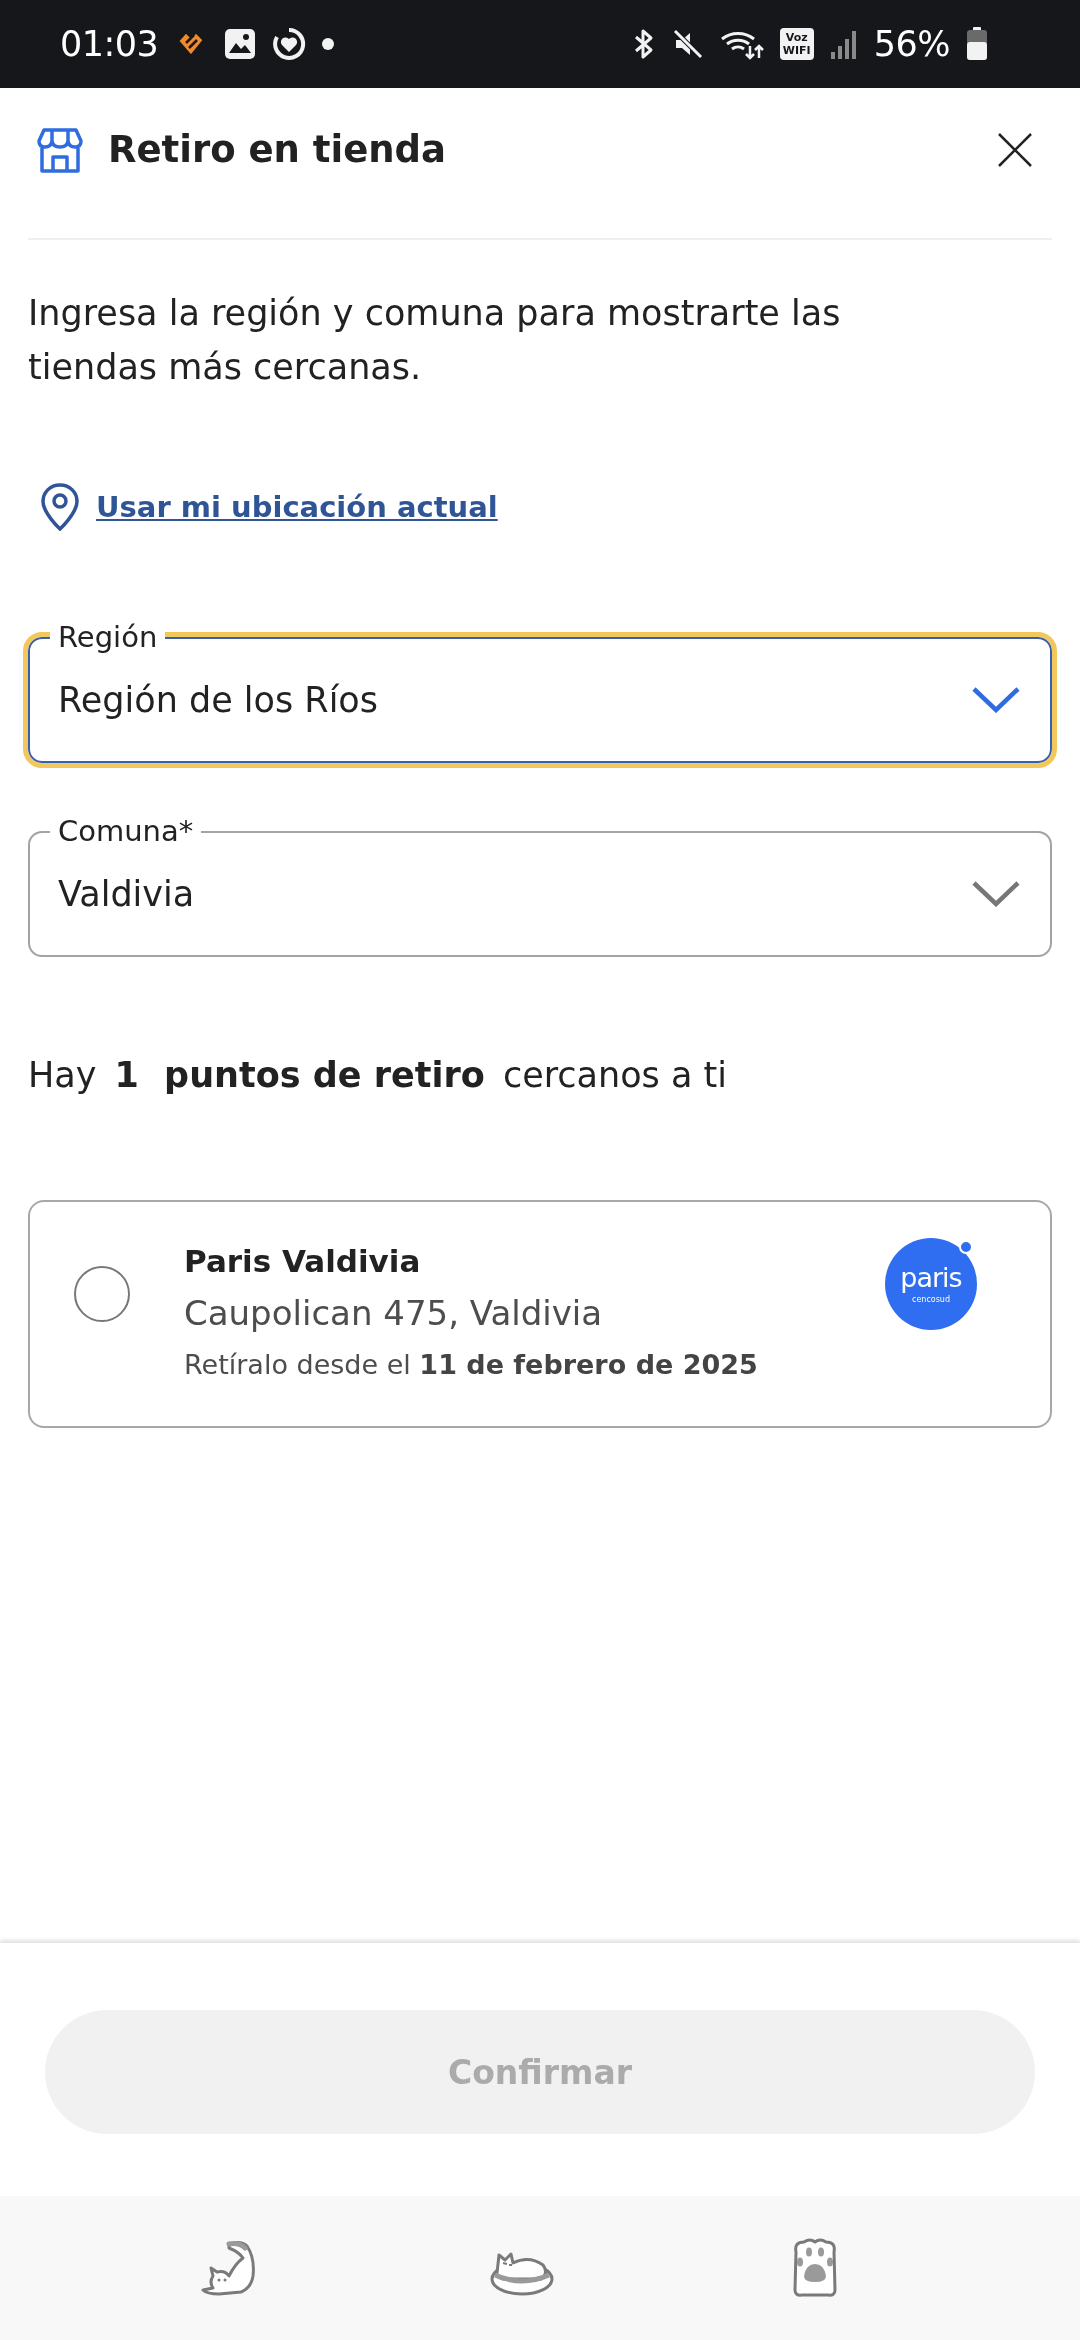 This screenshot has width=1080, height=2340. I want to click on dropdown-field: Comuna* Valdivia, so click(540, 887).